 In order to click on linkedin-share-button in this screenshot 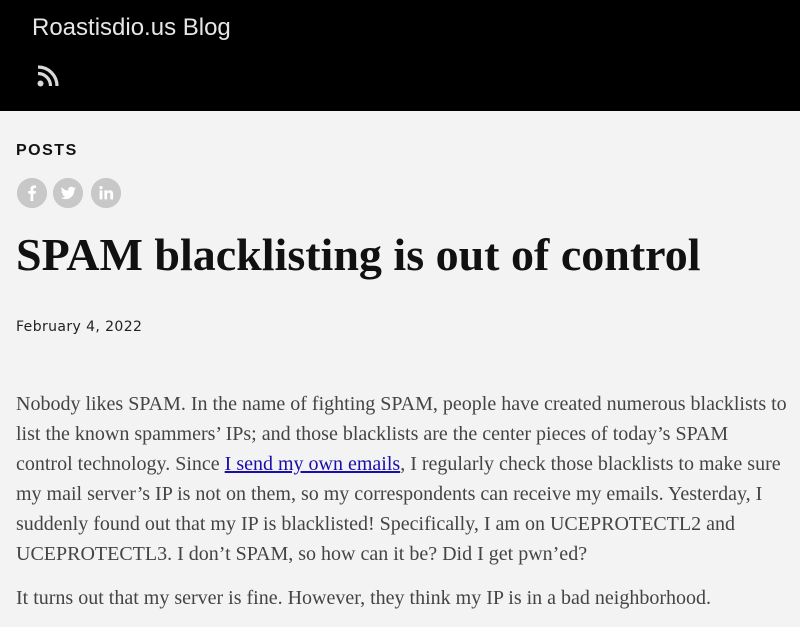, I will do `click(106, 193)`.